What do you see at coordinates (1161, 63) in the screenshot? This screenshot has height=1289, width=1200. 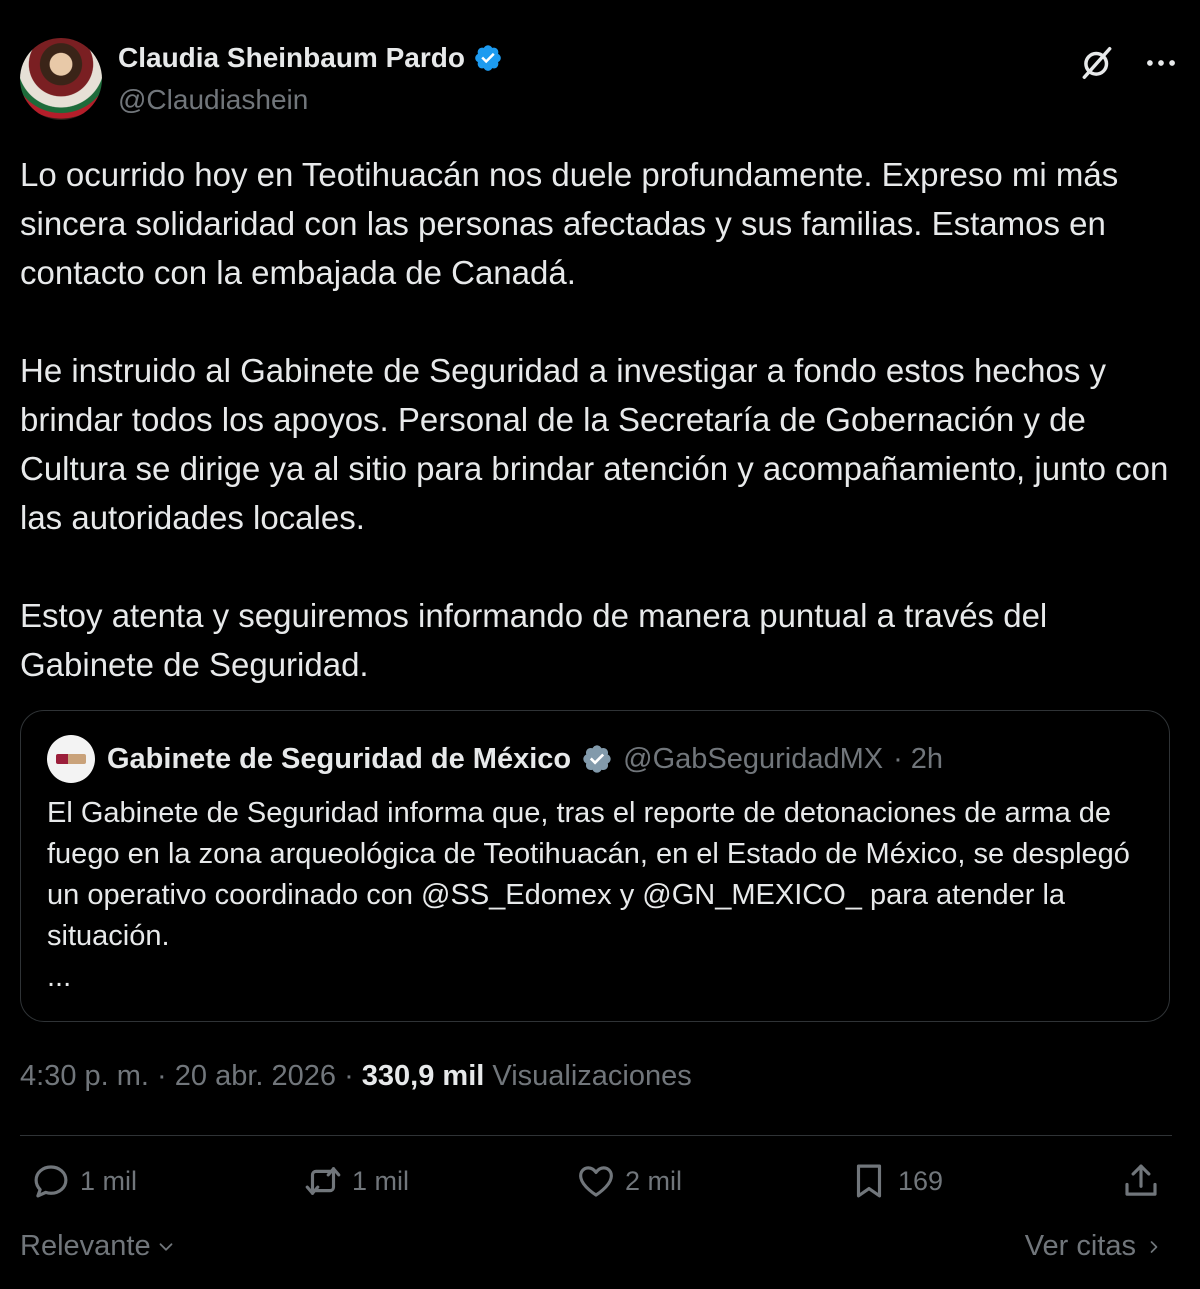 I see `more-options-icon` at bounding box center [1161, 63].